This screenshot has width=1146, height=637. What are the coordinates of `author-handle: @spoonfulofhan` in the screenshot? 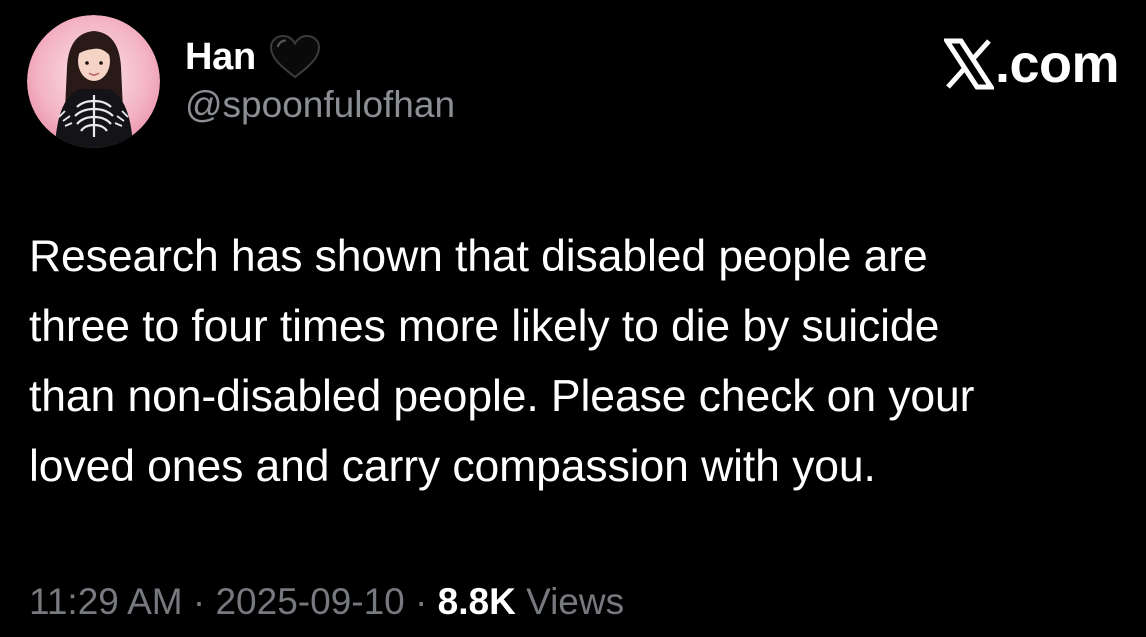 It's located at (320, 105).